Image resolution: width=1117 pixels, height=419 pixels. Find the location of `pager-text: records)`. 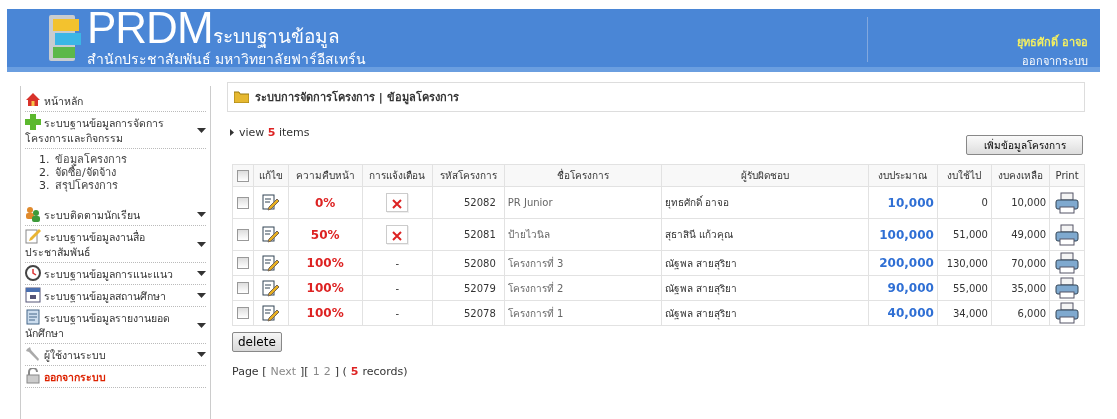

pager-text: records) is located at coordinates (385, 371).